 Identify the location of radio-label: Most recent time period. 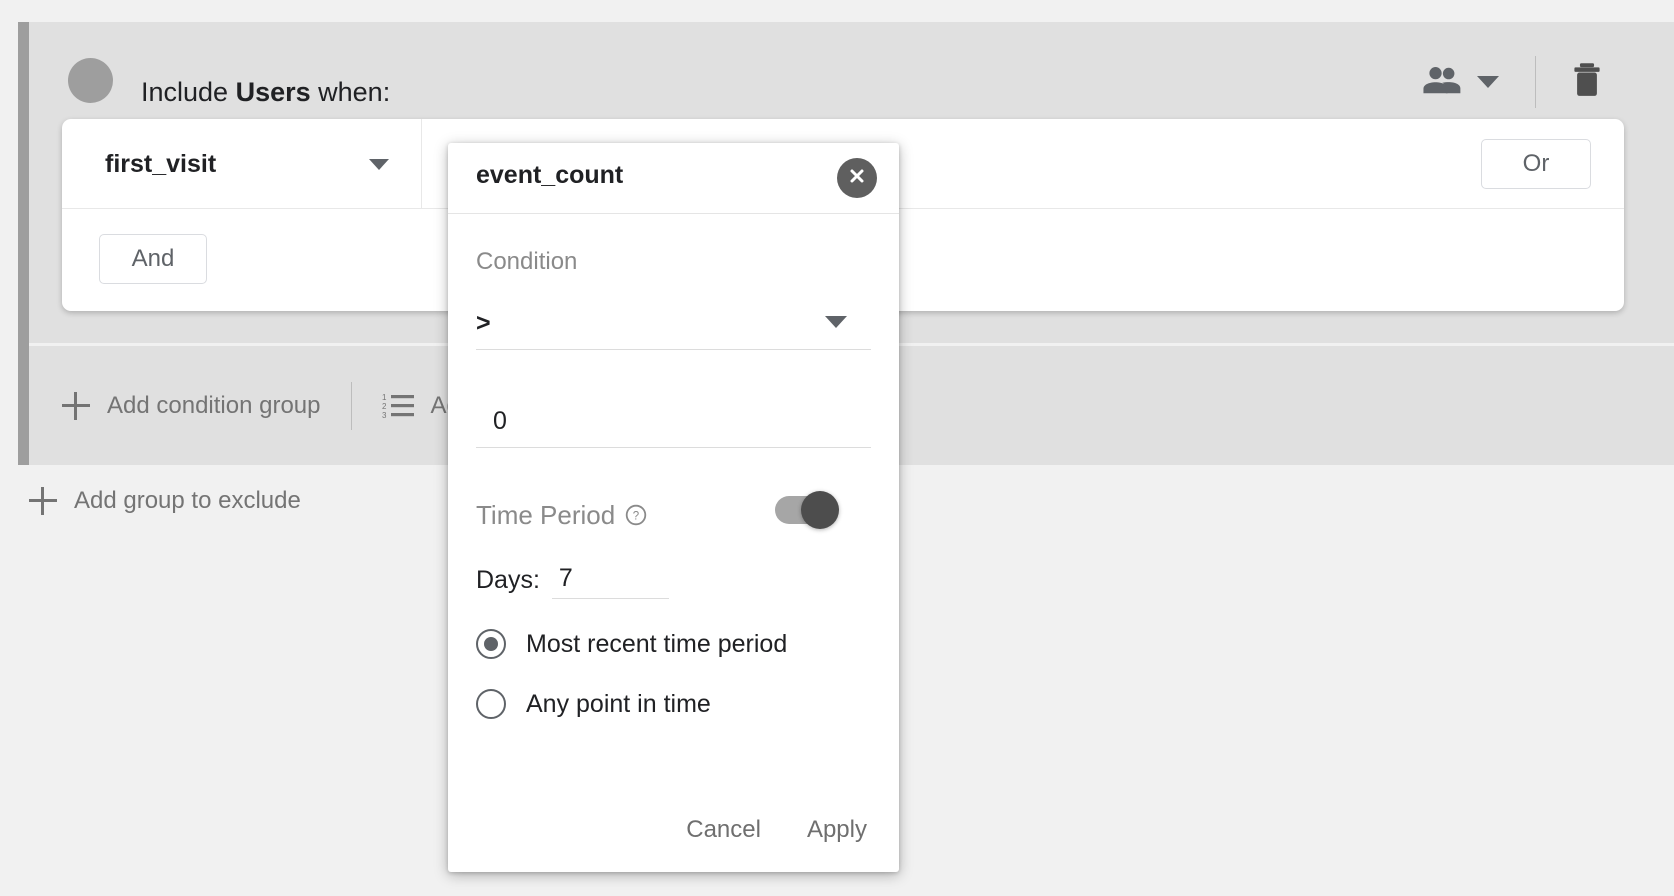
(657, 643).